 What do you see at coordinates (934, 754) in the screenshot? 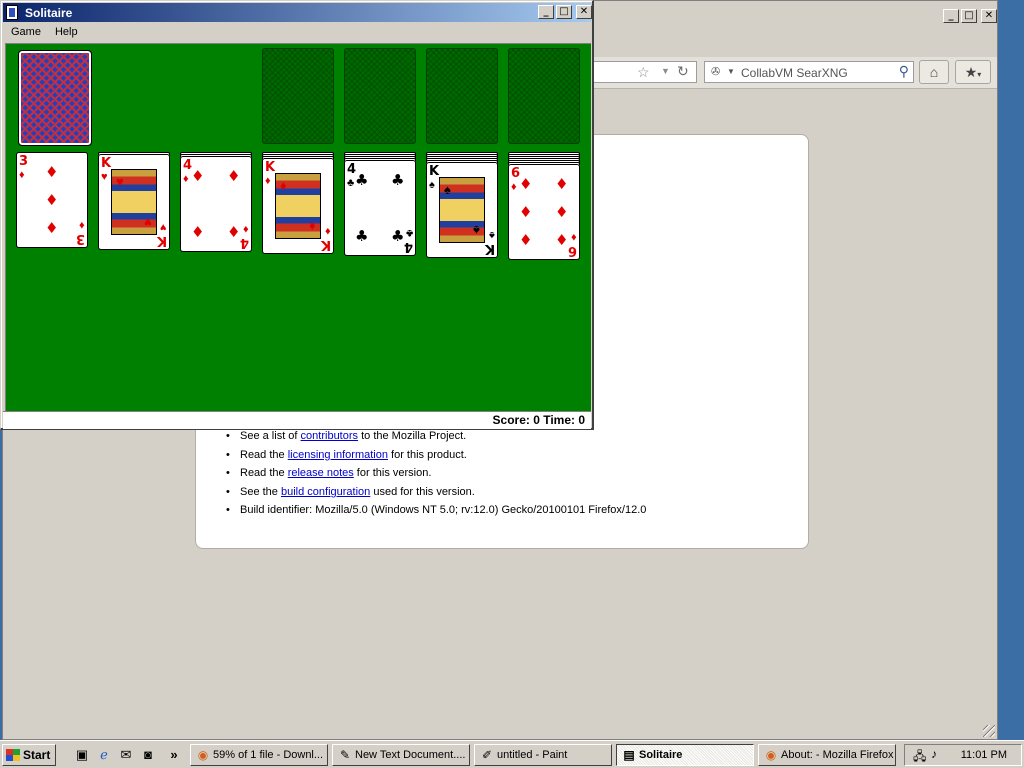
I see `volume-icon: ♪` at bounding box center [934, 754].